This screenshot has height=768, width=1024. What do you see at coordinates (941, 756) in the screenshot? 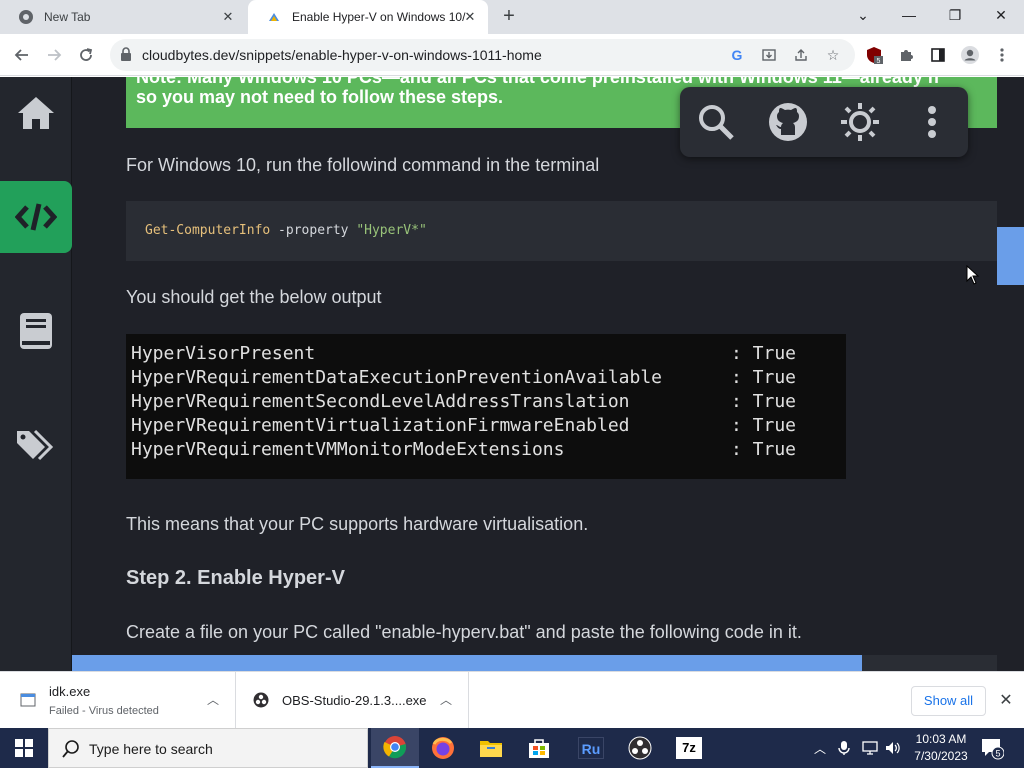
I see `clock-date: 7/30/2023` at bounding box center [941, 756].